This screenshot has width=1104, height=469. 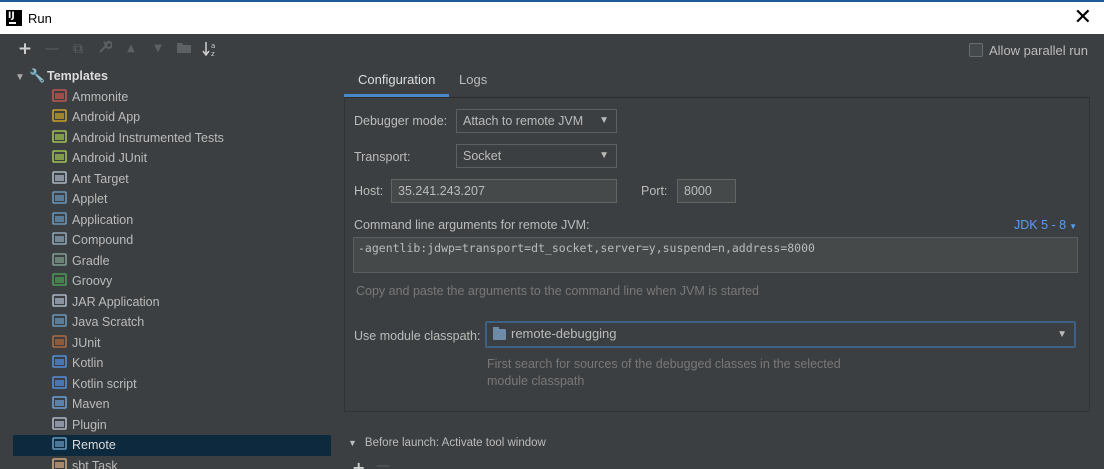 What do you see at coordinates (172, 322) in the screenshot?
I see `tree-item: Java Scratch` at bounding box center [172, 322].